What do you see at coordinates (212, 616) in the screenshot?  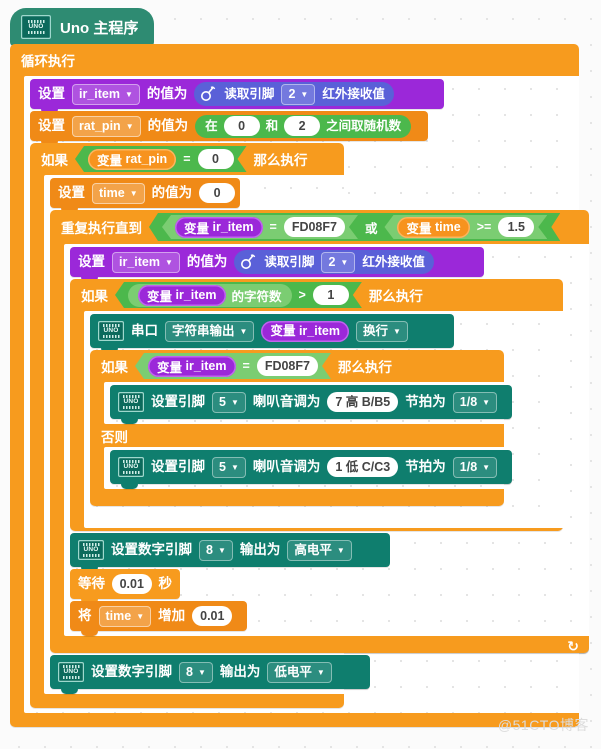 I see `change-amount-input: 0.01` at bounding box center [212, 616].